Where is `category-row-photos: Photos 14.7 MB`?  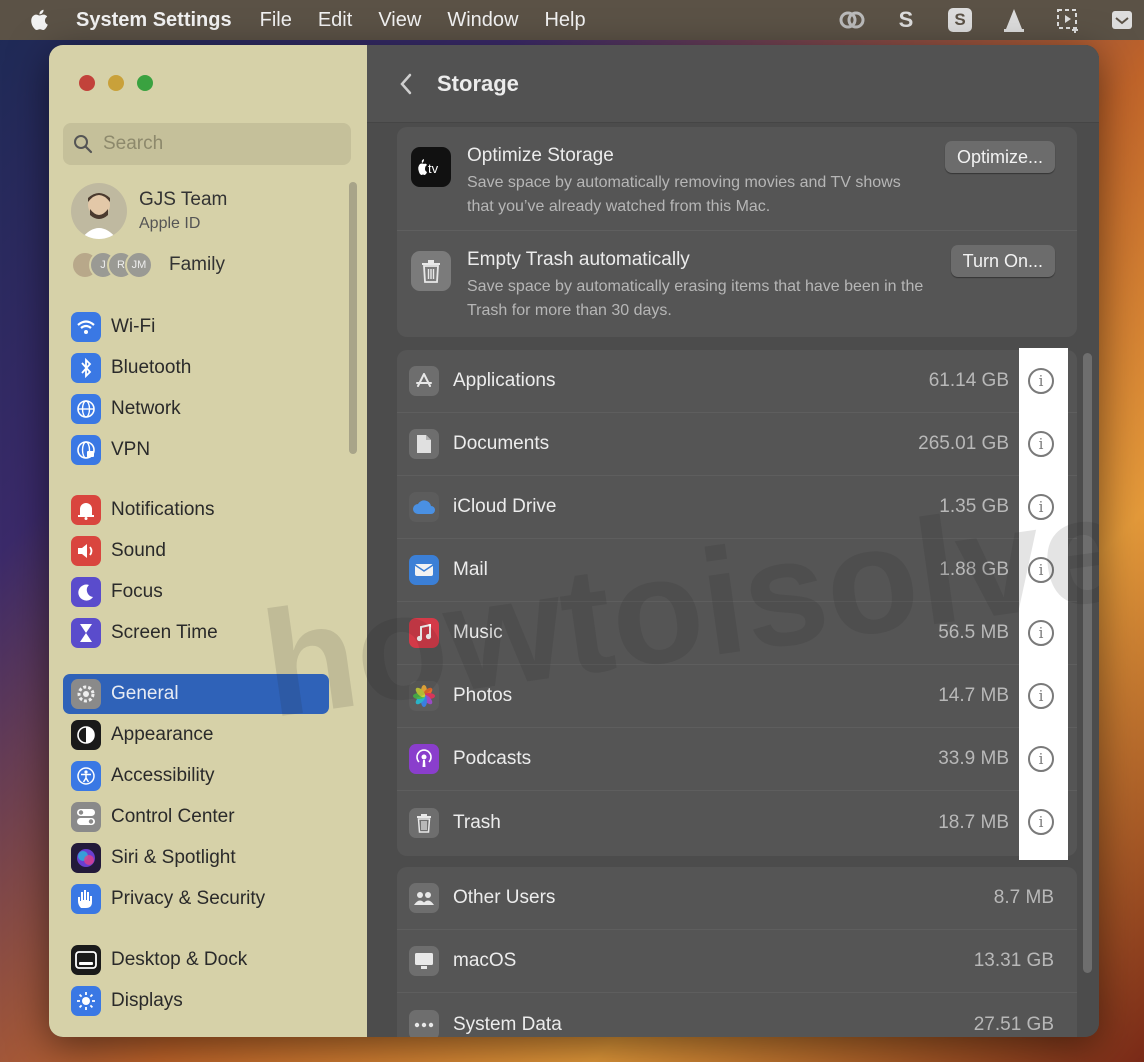 category-row-photos: Photos 14.7 MB is located at coordinates (737, 696).